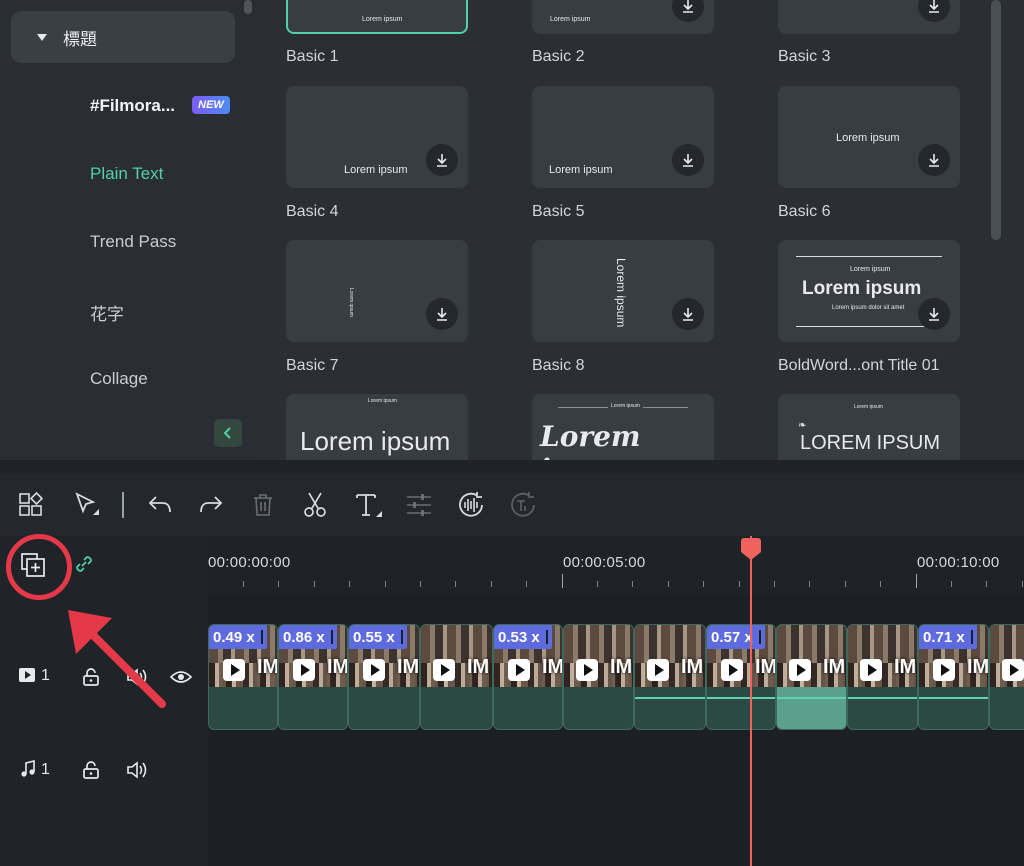 The image size is (1024, 866). I want to click on delete-button, so click(263, 505).